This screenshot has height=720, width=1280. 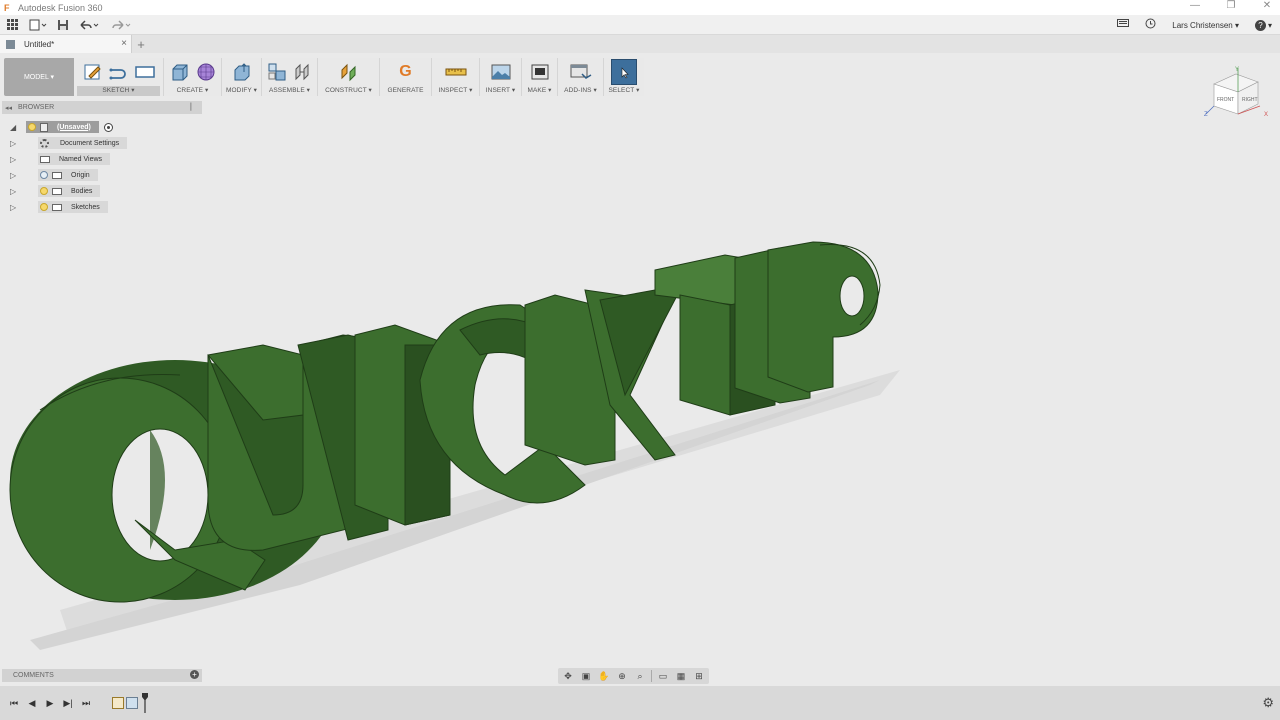 I want to click on new-component-tool, so click(x=277, y=72).